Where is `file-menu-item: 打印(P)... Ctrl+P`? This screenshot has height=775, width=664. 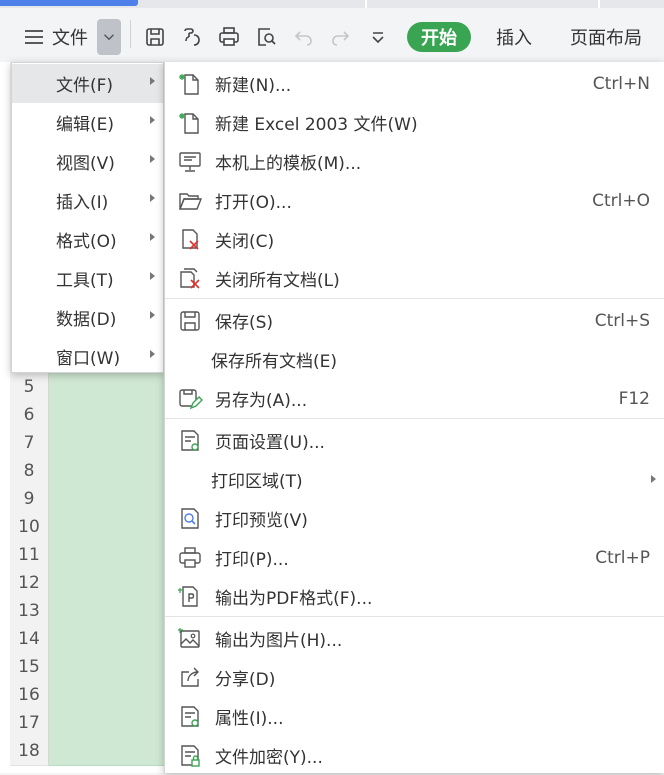
file-menu-item: 打印(P)... Ctrl+P is located at coordinates (414, 557).